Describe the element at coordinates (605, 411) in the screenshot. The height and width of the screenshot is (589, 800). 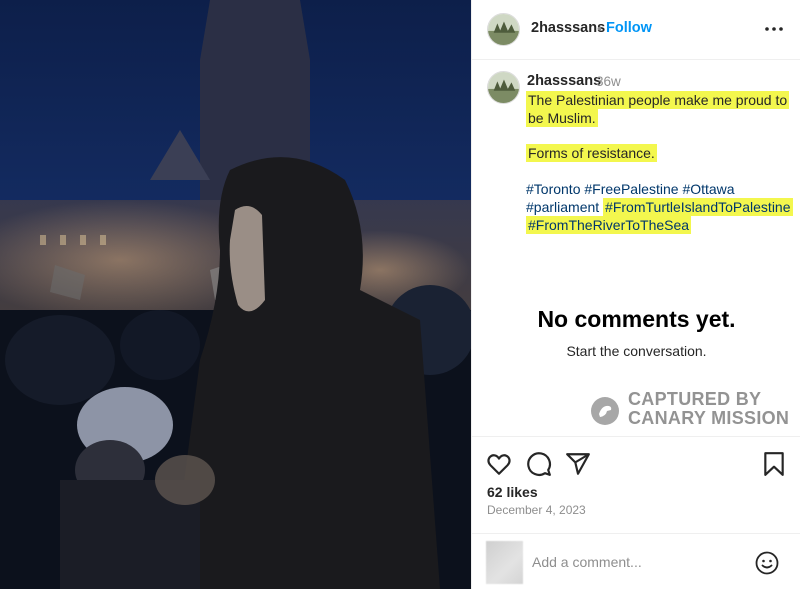
I see `canary-logo-icon` at that location.